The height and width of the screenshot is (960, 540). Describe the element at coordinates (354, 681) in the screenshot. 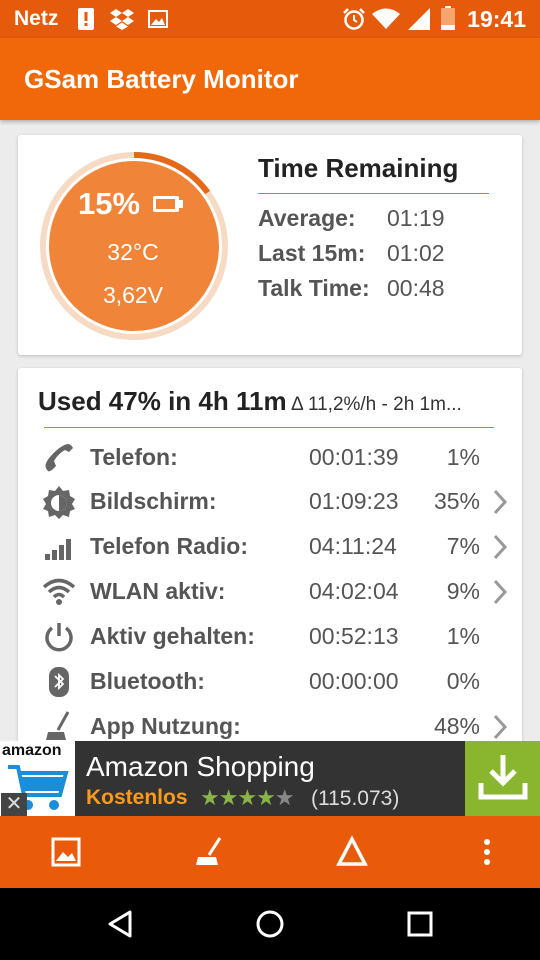

I see `usage-time: 00:00:00` at that location.